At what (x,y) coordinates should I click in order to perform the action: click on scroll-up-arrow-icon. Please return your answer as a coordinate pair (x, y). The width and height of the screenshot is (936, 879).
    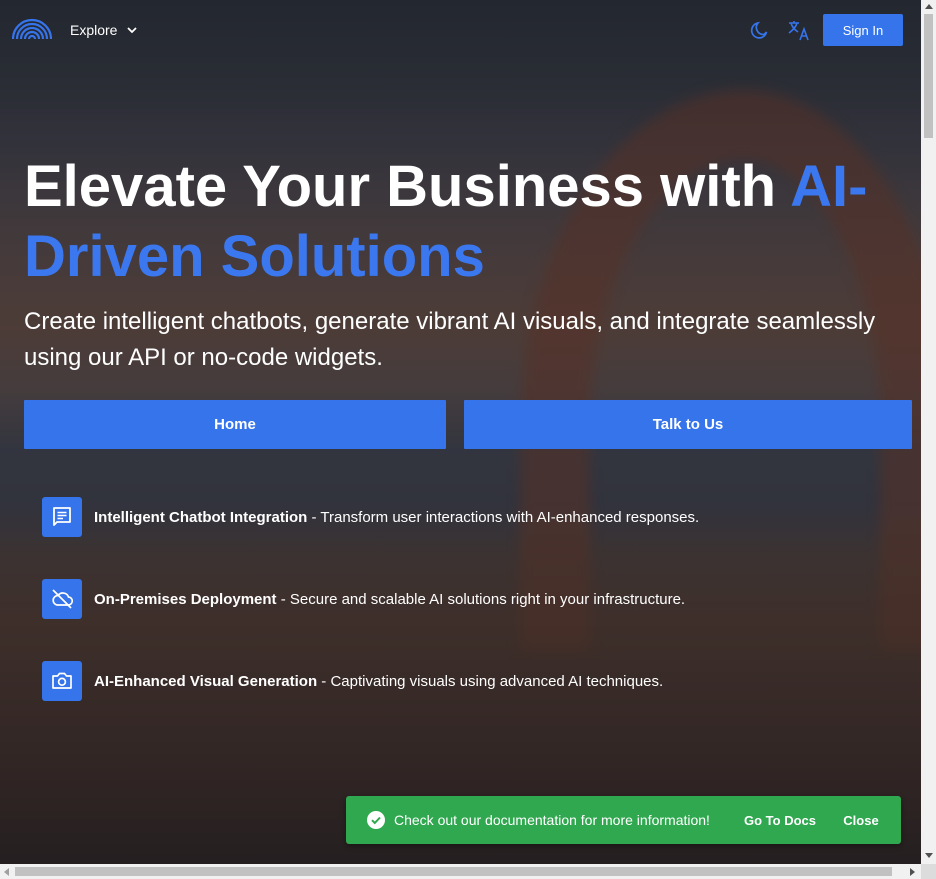
    Looking at the image, I should click on (929, 6).